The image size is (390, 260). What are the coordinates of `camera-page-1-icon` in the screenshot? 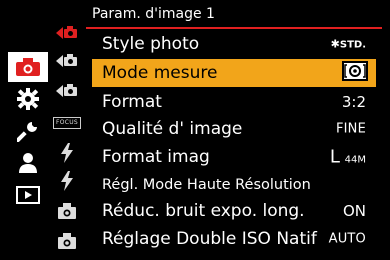 It's located at (67, 33).